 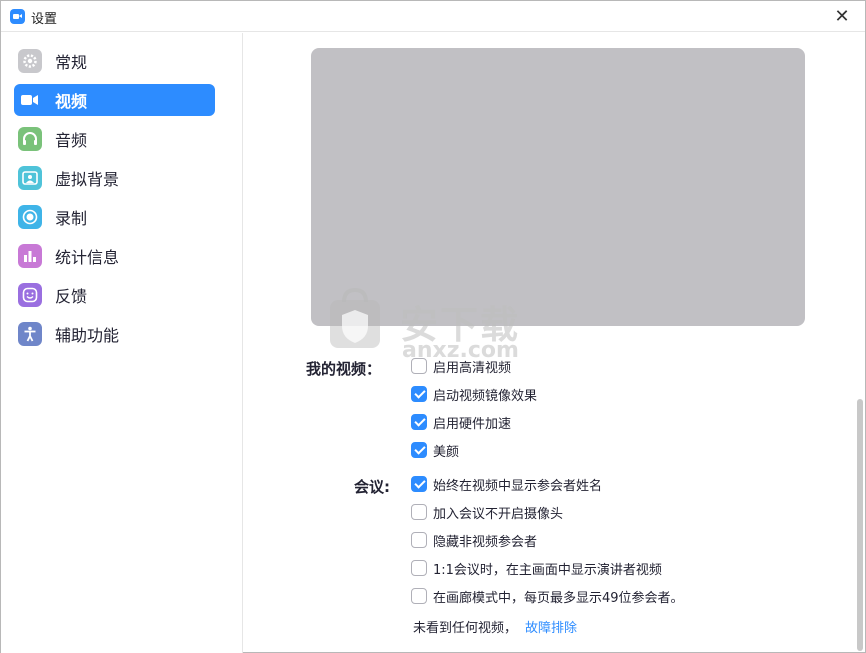 What do you see at coordinates (71, 218) in the screenshot?
I see `sidebar-item-label: 录制` at bounding box center [71, 218].